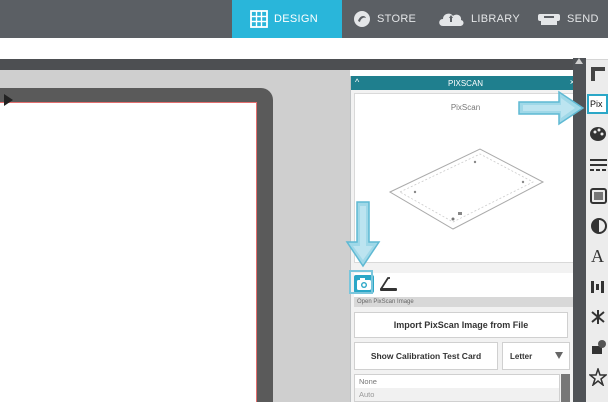 Image resolution: width=608 pixels, height=402 pixels. Describe the element at coordinates (559, 355) in the screenshot. I see `chevron-down-icon` at that location.